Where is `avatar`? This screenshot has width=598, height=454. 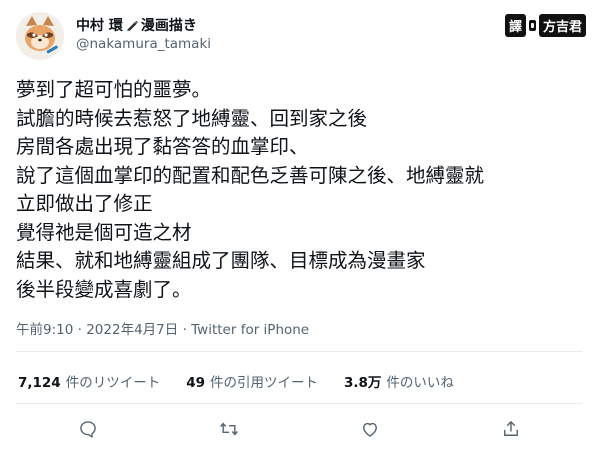
avatar is located at coordinates (40, 36).